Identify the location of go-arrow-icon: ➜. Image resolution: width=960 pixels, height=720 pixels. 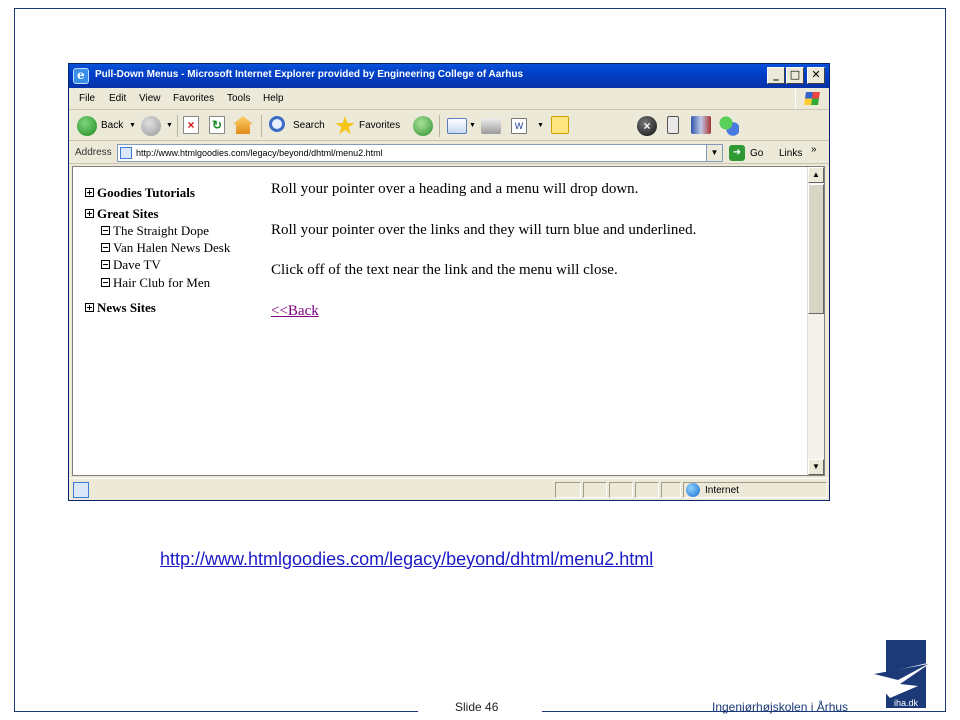
(737, 153).